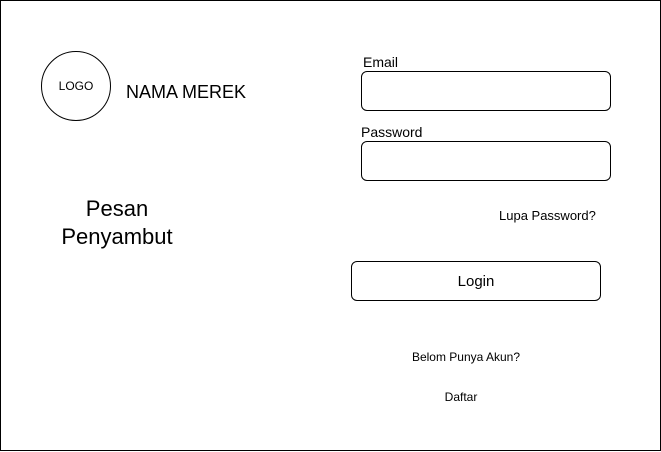  I want to click on password-label: Password, so click(392, 132).